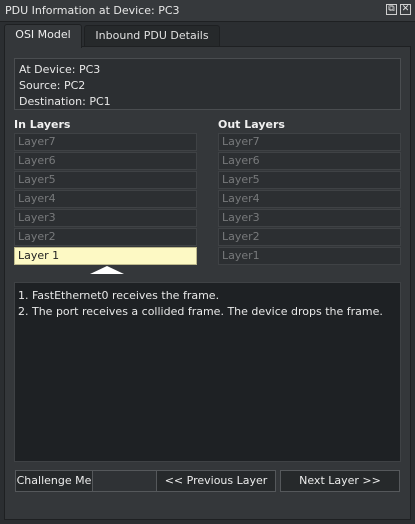  I want to click on next-layer-button: Next Layer >>, so click(340, 481).